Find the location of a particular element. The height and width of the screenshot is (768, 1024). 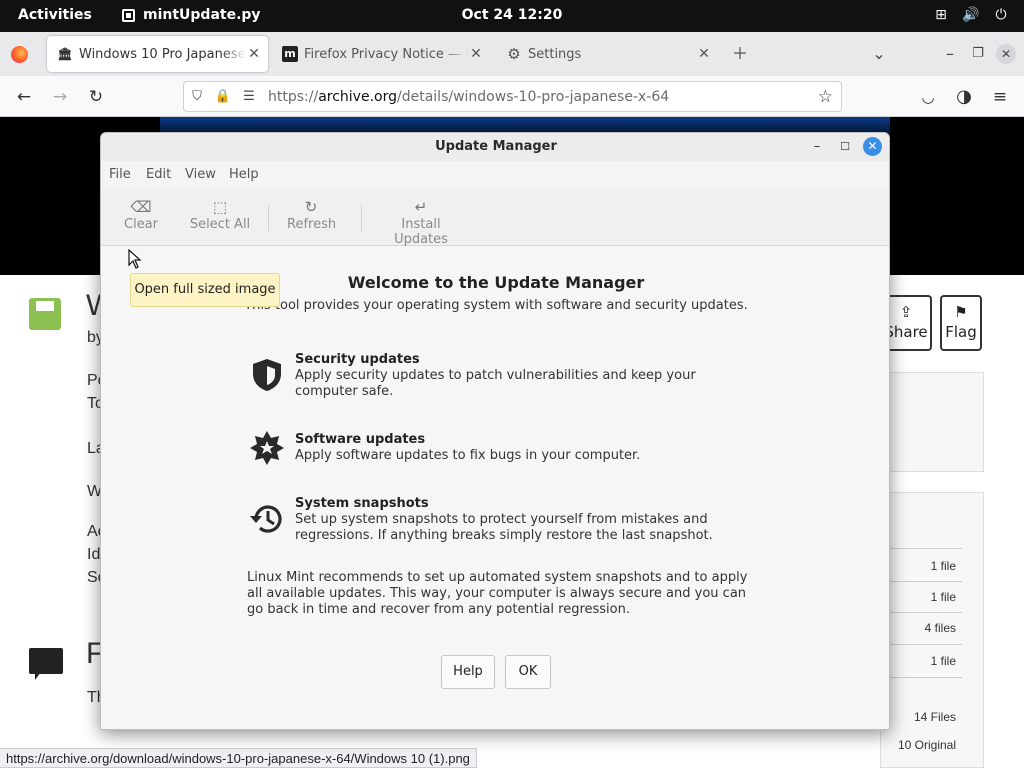

account-icon: ◑ is located at coordinates (964, 97).